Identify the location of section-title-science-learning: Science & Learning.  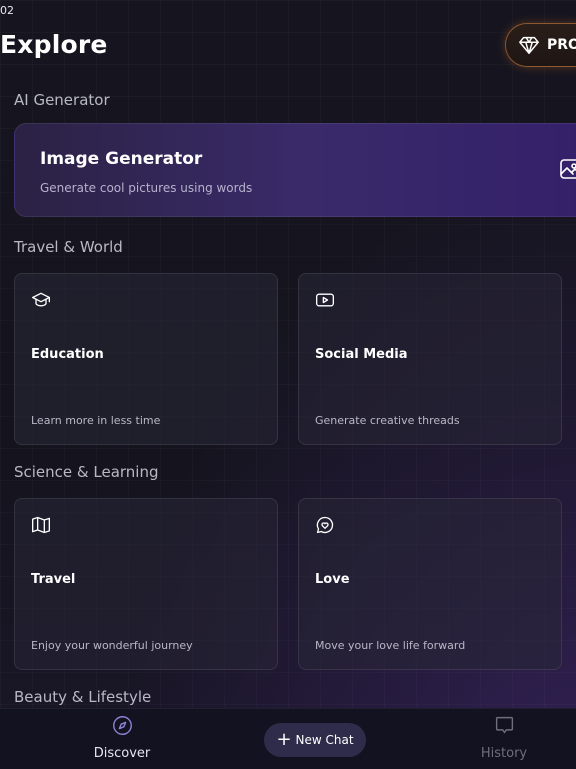
(86, 472).